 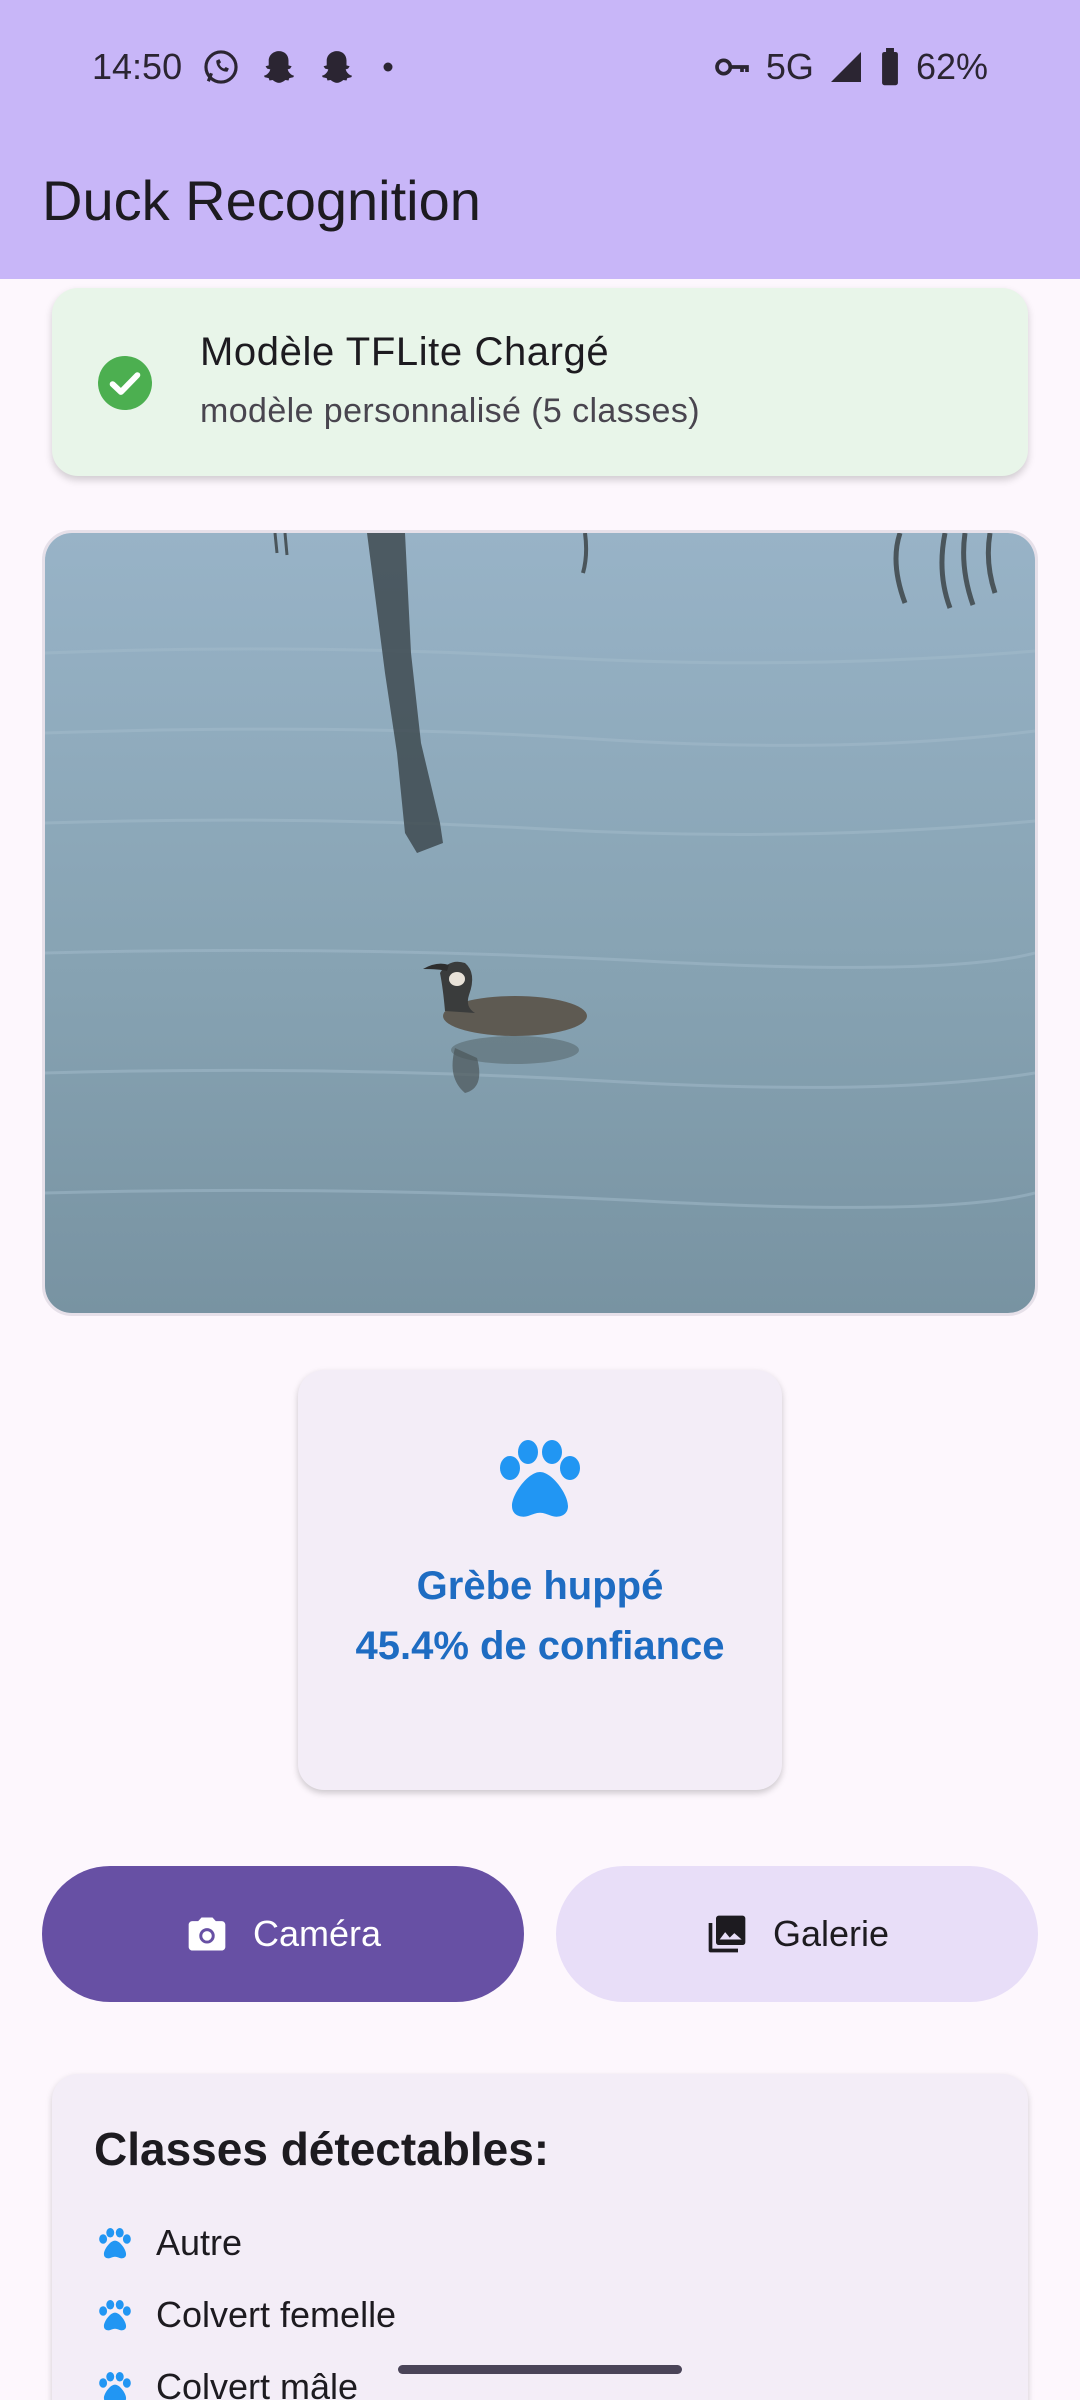 I want to click on prediction-confidence: 45.4% de confiance, so click(x=540, y=1646).